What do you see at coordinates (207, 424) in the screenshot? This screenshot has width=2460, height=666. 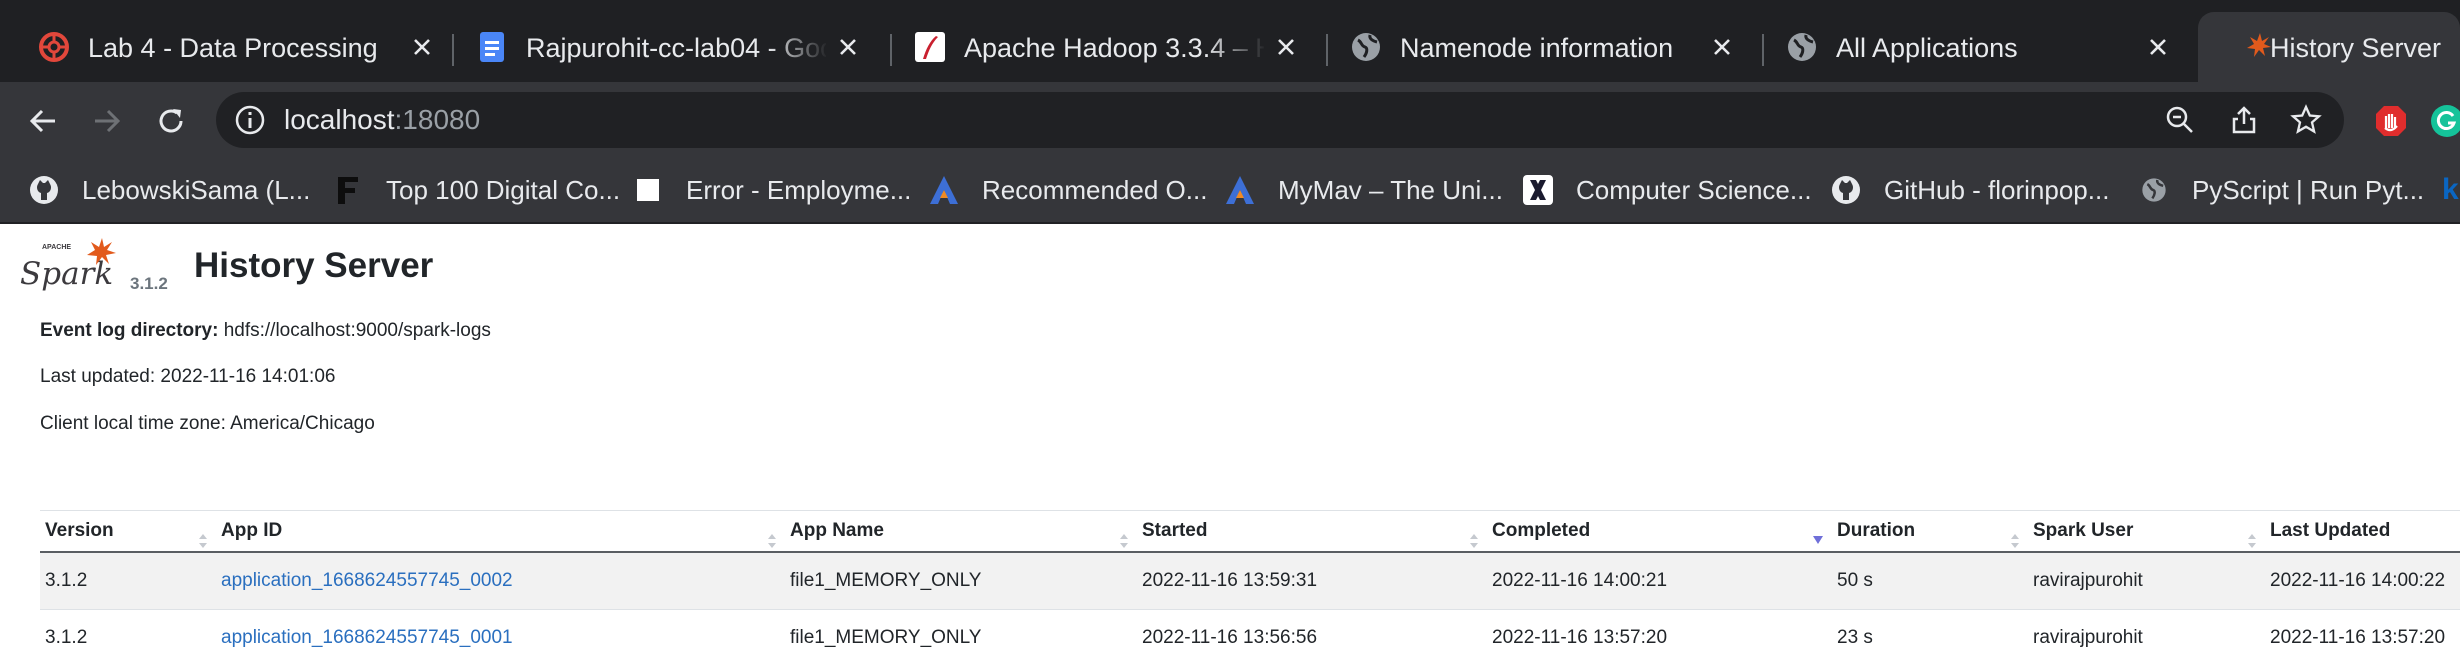 I see `client-timezone: Client local time zone: America/Chicago` at bounding box center [207, 424].